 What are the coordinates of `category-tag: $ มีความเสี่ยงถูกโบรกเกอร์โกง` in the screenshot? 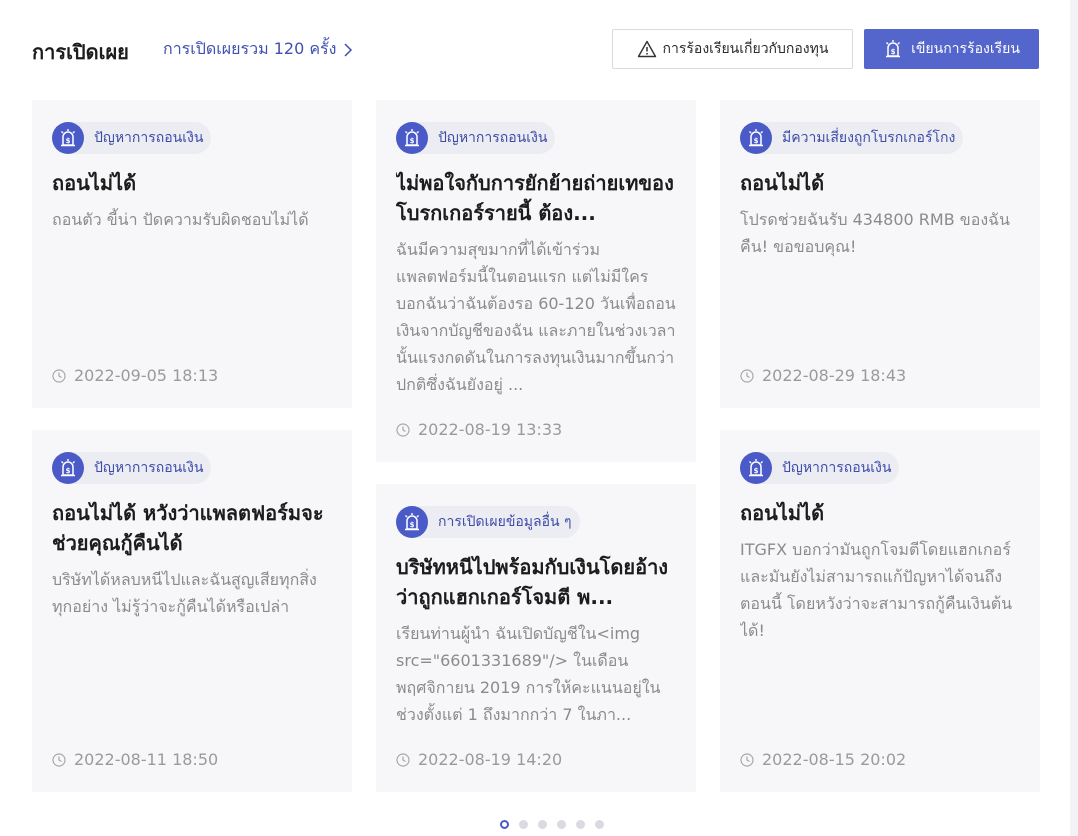 It's located at (852, 138).